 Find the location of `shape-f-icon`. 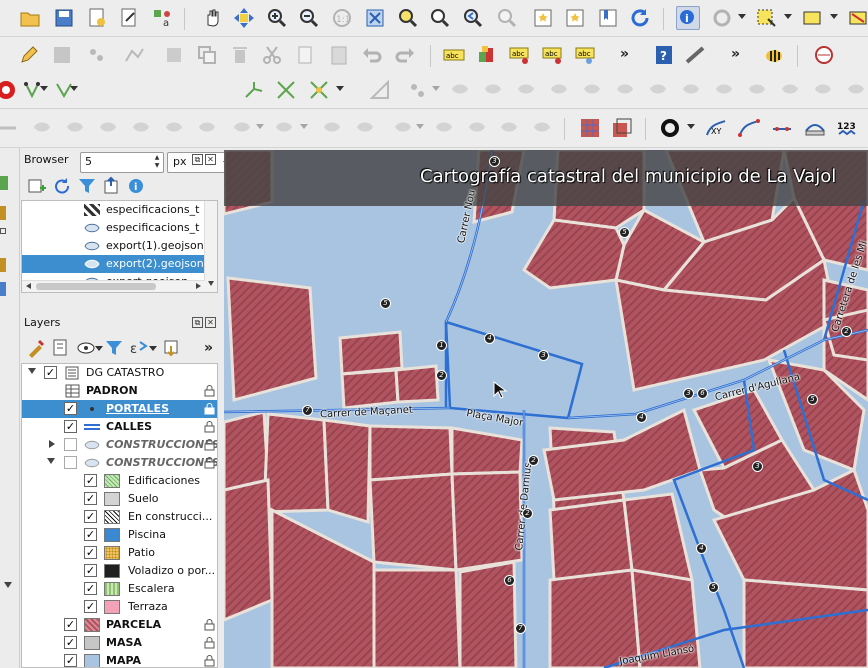

shape-f-icon is located at coordinates (174, 128).